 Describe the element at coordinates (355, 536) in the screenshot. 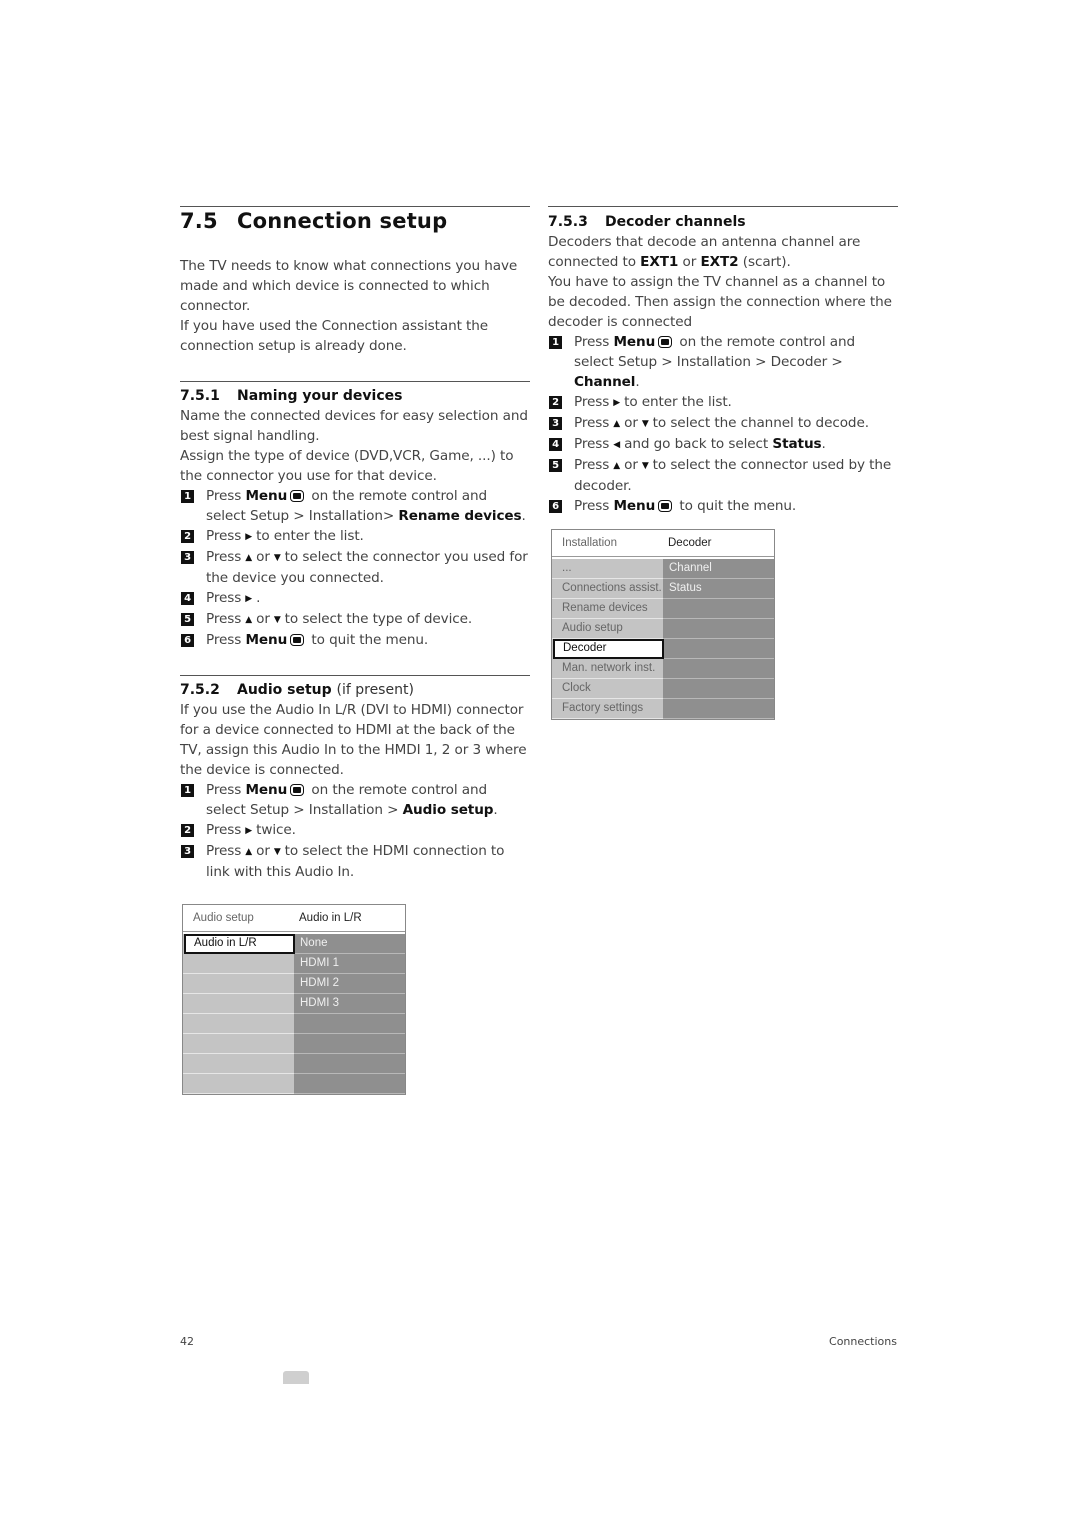

I see `step-item: 2 Press ▶ to enter the list.` at that location.